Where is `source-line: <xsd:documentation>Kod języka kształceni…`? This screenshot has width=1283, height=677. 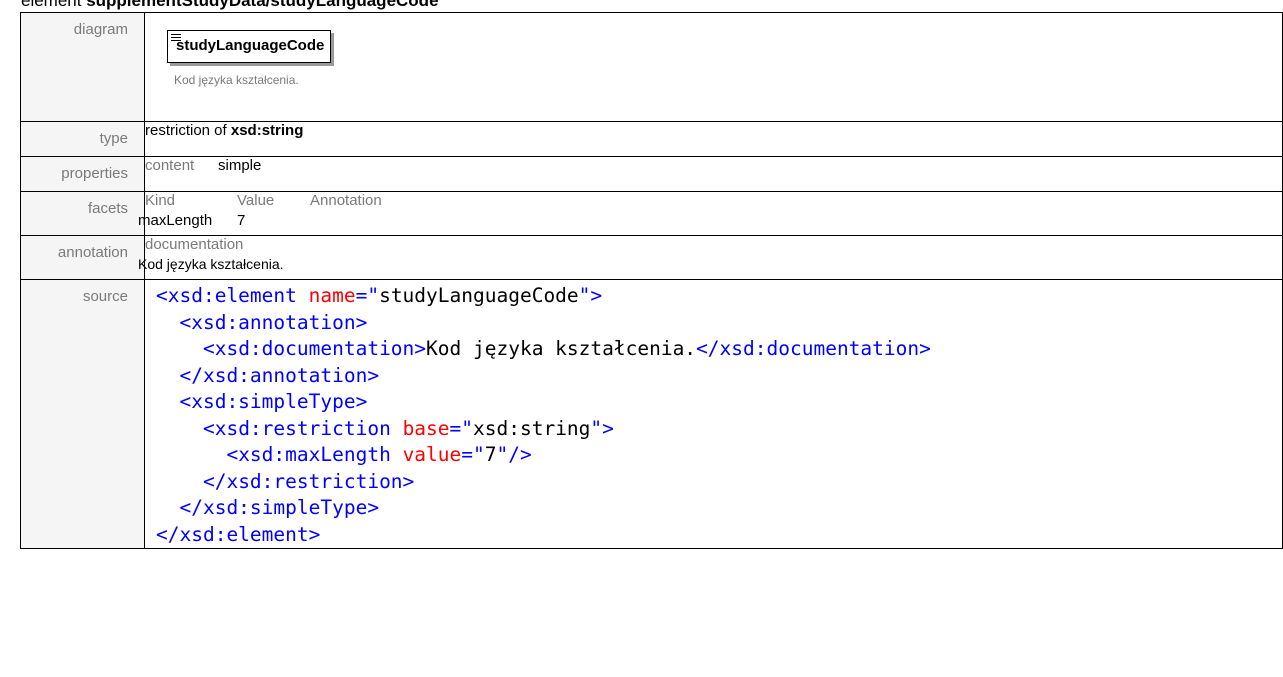 source-line: <xsd:documentation>Kod języka kształceni… is located at coordinates (719, 349).